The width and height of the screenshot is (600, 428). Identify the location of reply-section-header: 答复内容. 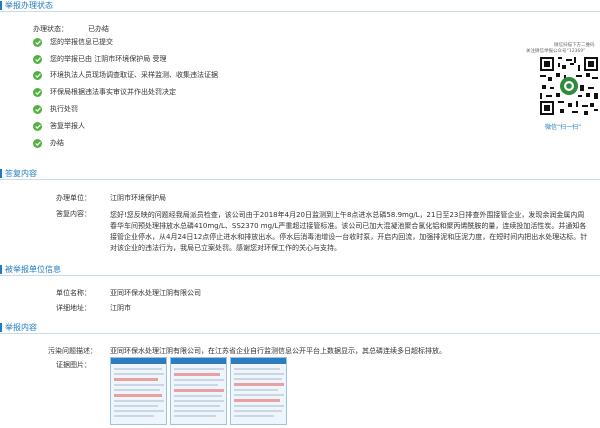
(300, 174).